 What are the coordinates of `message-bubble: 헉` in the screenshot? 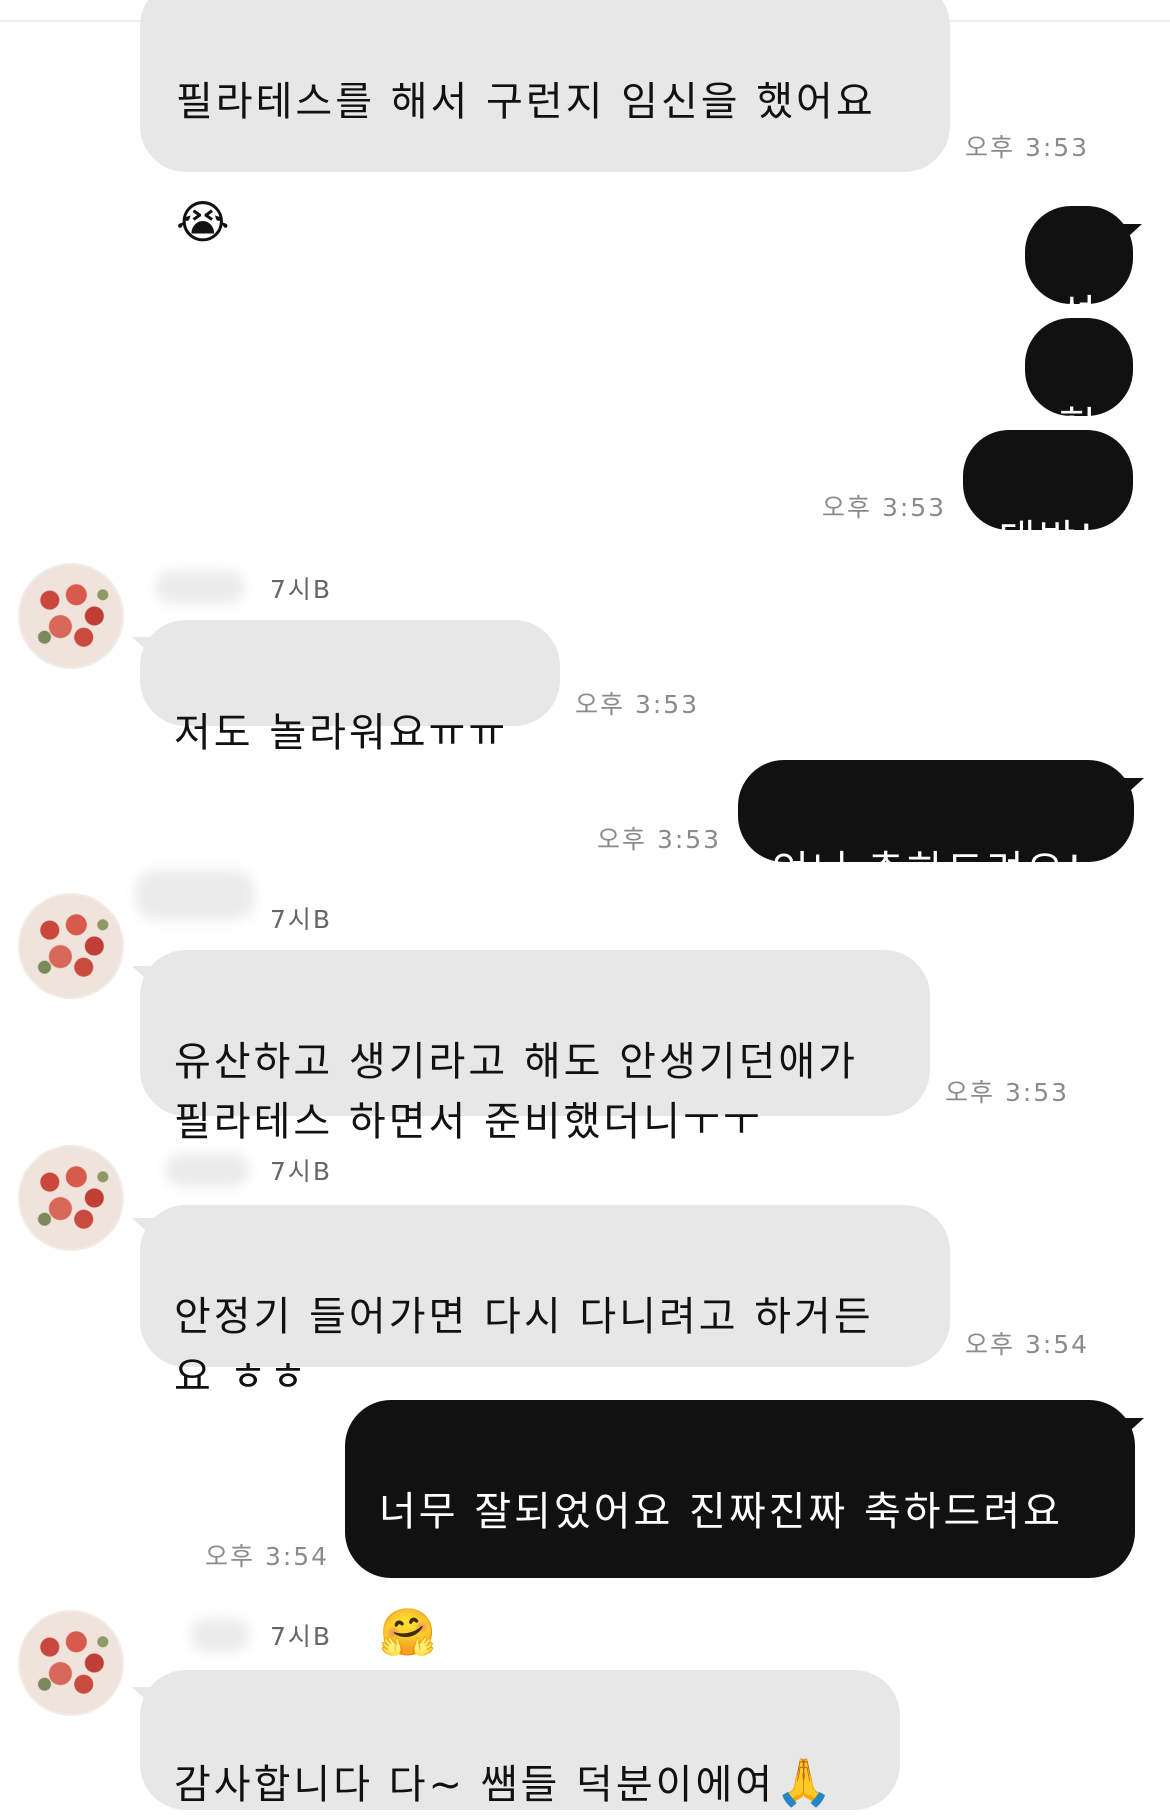 It's located at (1079, 384).